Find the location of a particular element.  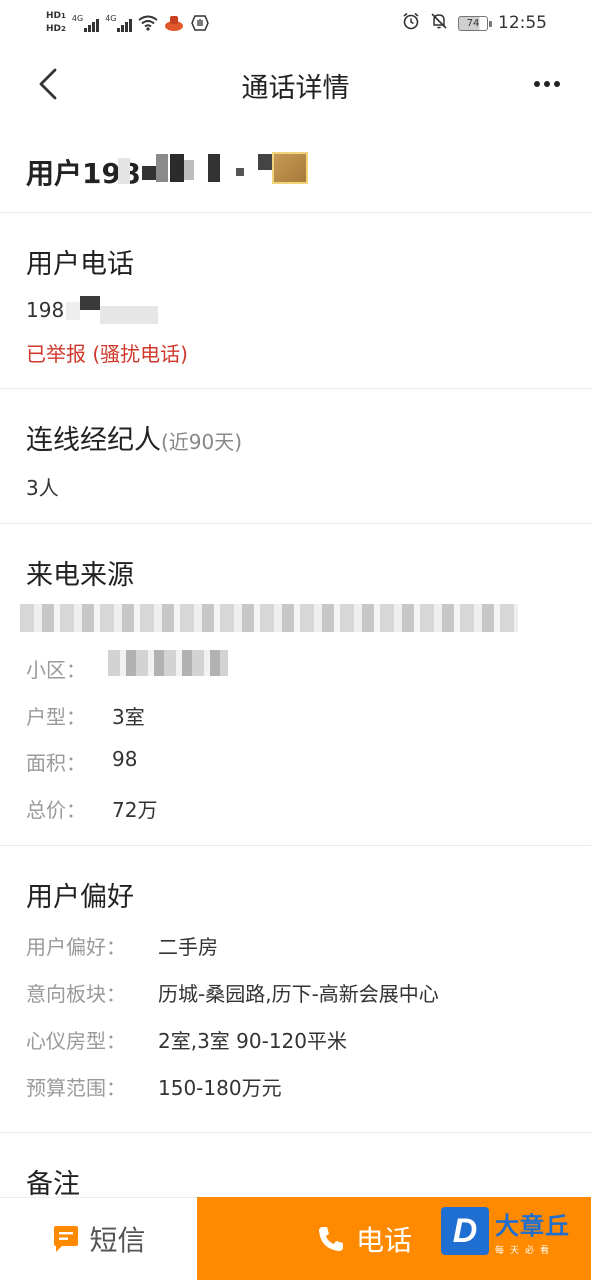

field-value: 98 is located at coordinates (125, 759).